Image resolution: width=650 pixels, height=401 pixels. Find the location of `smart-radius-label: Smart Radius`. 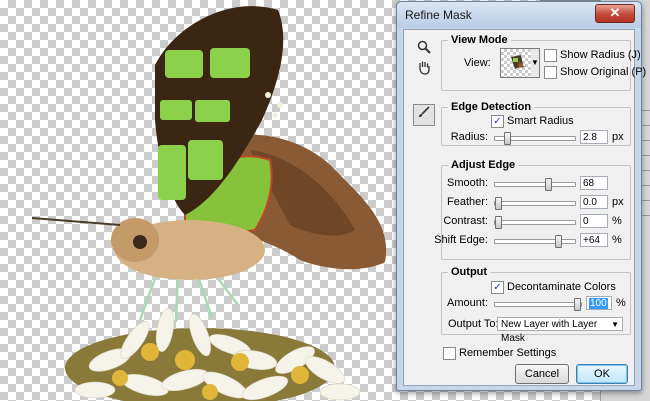

smart-radius-label: Smart Radius is located at coordinates (540, 121).